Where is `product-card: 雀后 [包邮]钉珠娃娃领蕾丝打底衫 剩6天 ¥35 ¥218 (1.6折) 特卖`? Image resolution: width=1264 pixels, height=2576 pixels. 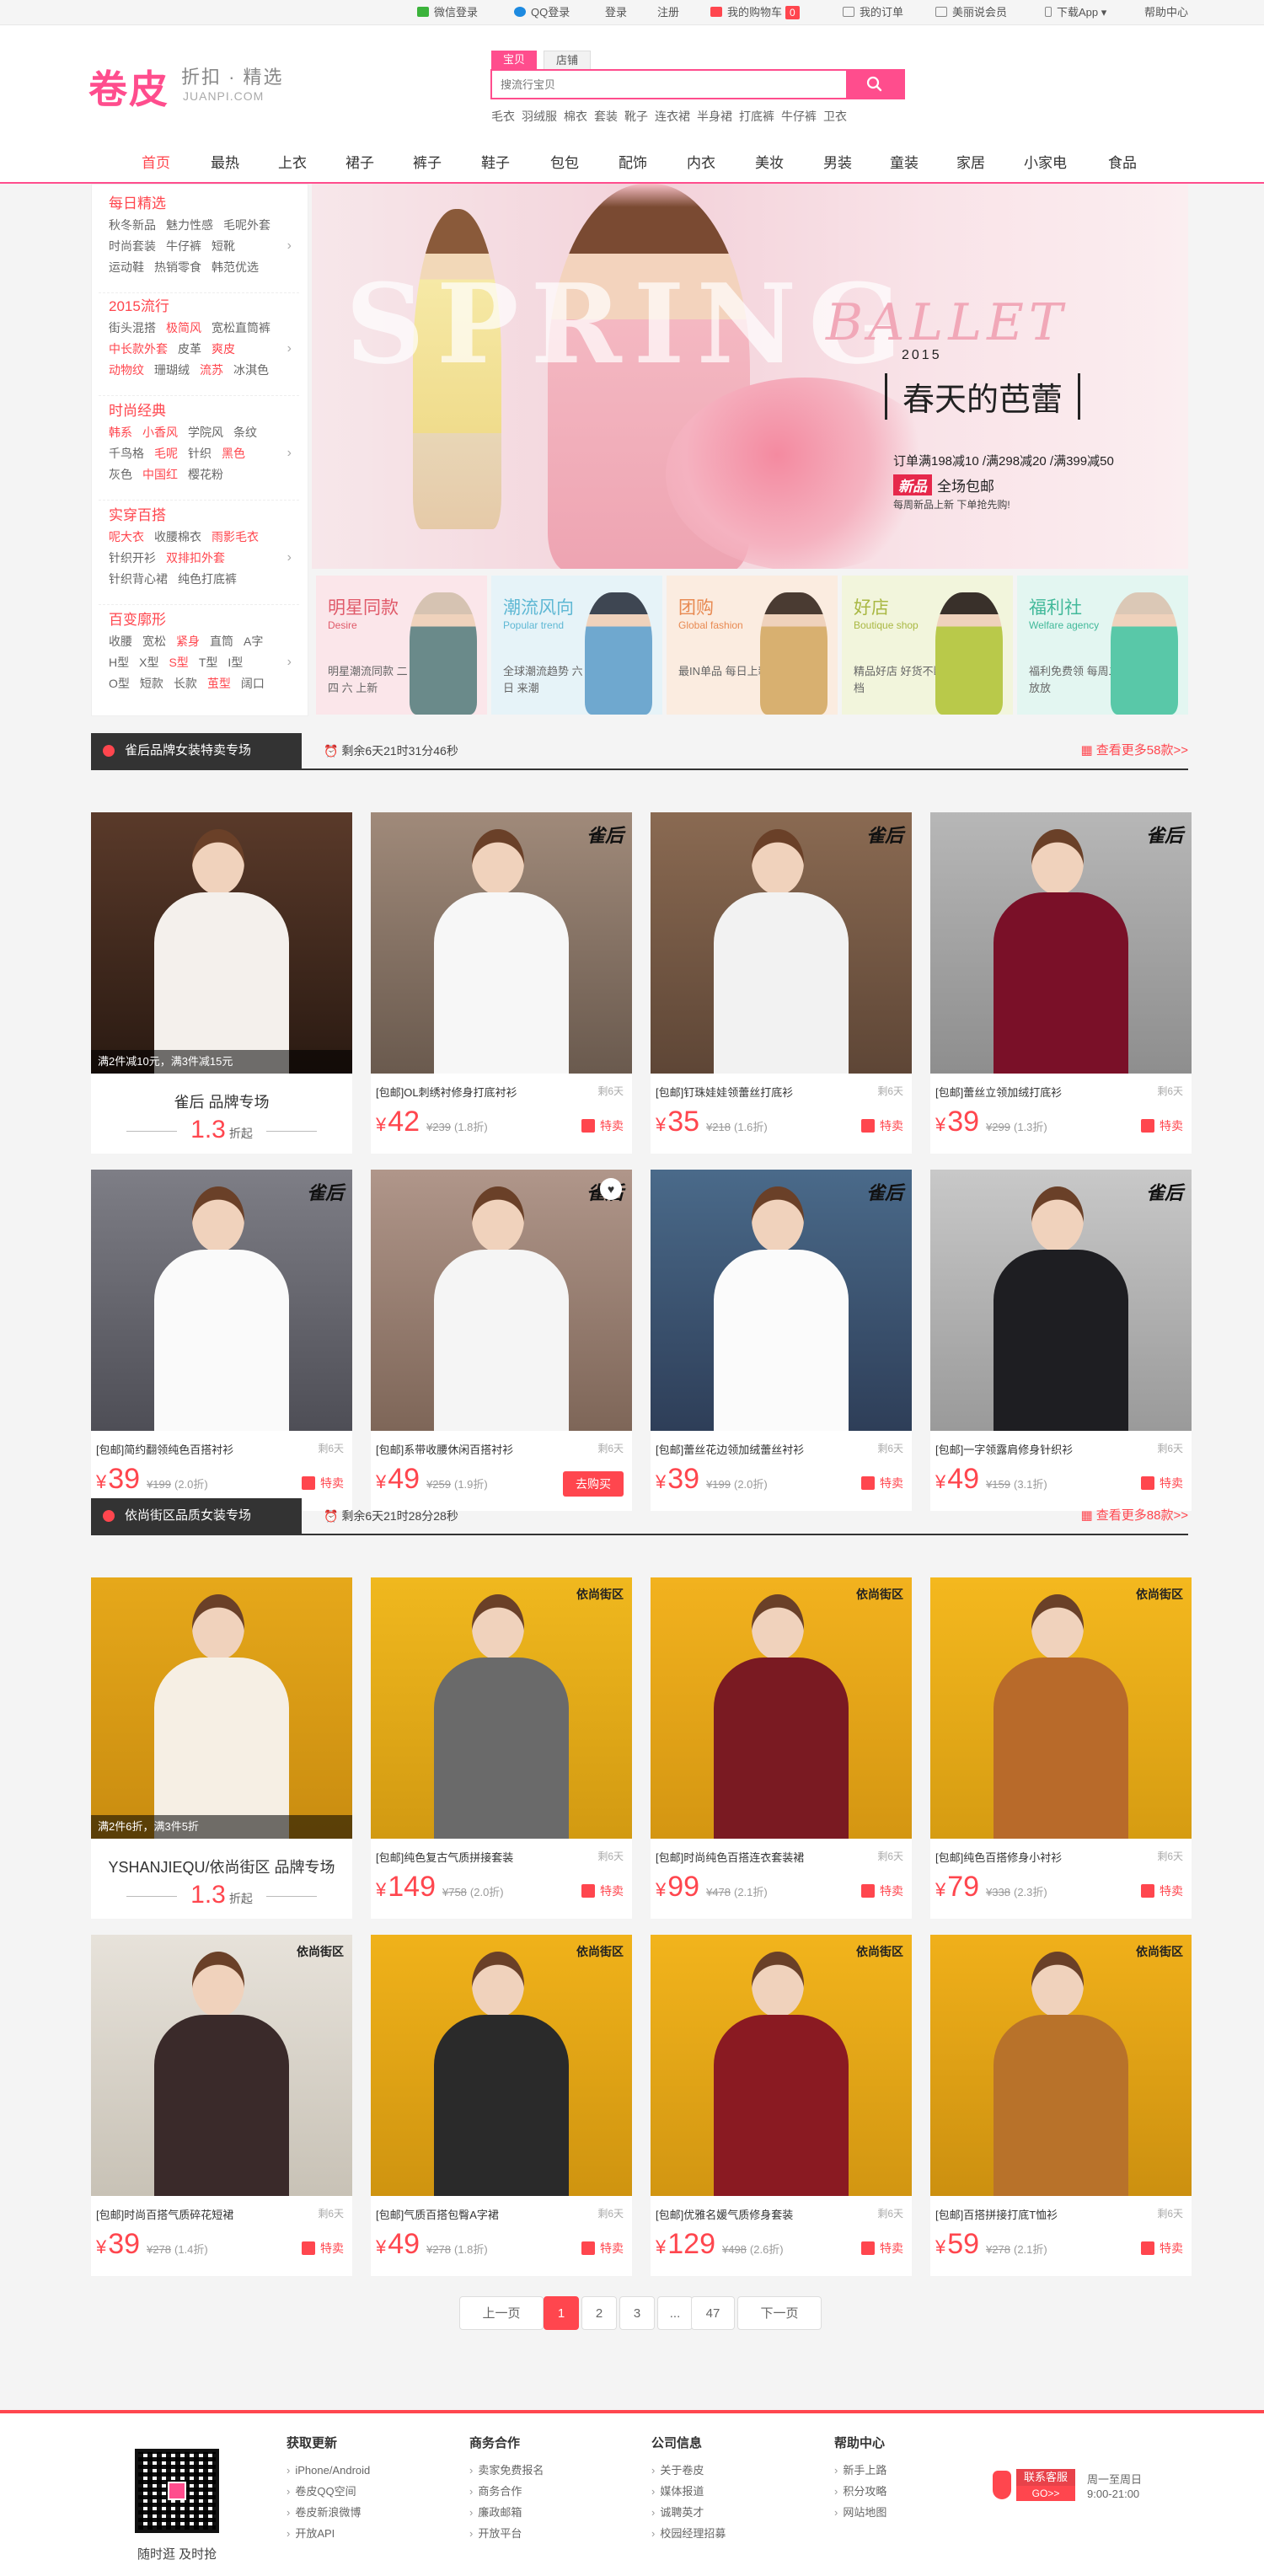 product-card: 雀后 [包邮]钉珠娃娃领蕾丝打底衫 剩6天 ¥35 ¥218 (1.6折) 特卖 is located at coordinates (781, 983).